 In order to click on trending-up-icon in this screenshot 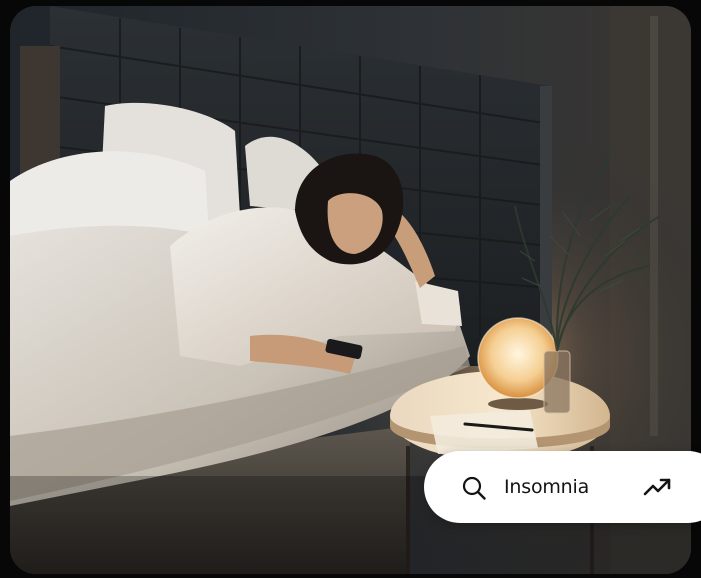, I will do `click(657, 487)`.